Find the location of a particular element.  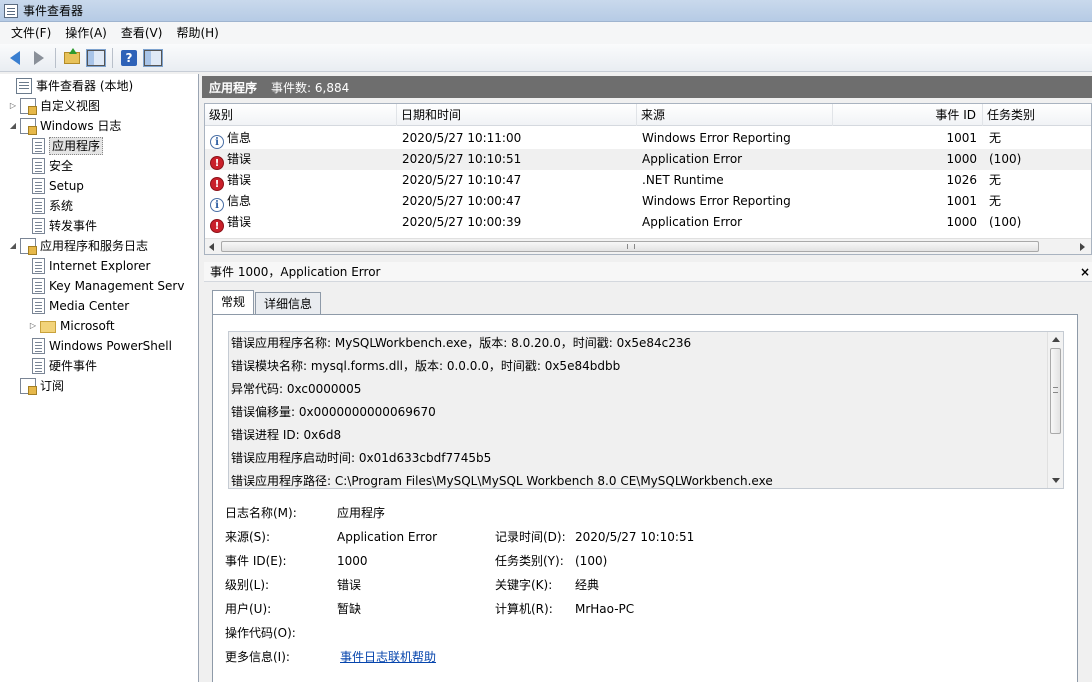

help-button: ? is located at coordinates (129, 58).